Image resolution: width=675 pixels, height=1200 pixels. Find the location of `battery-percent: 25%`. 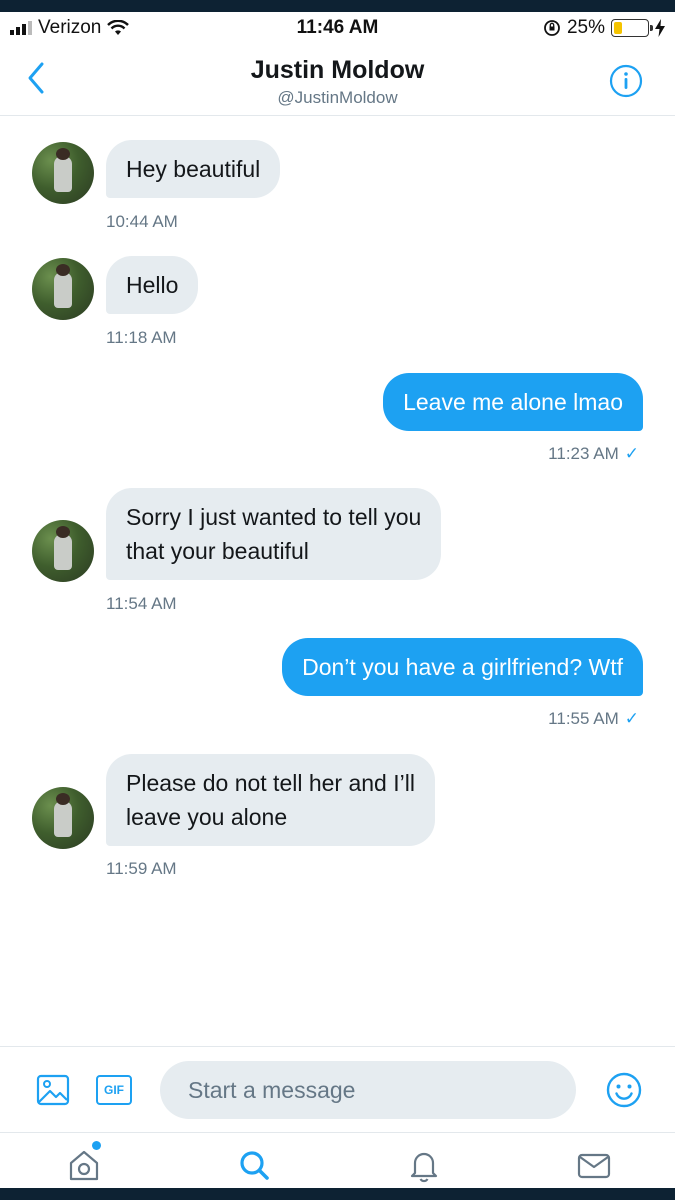

battery-percent: 25% is located at coordinates (585, 27).